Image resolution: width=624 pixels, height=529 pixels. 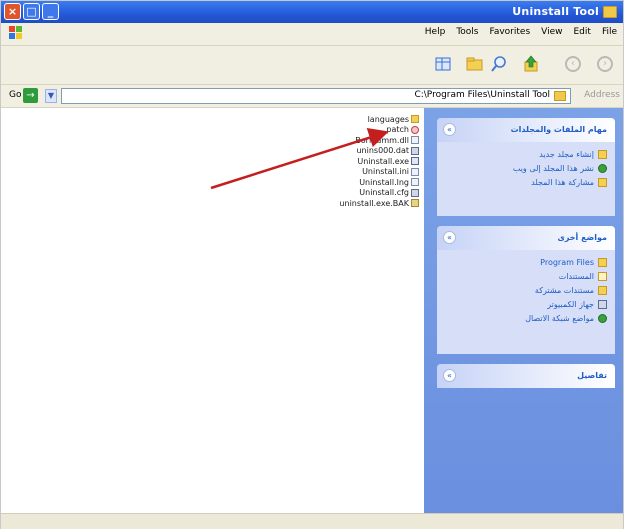 I want to click on file-name: uninstall.exe.BAK, so click(x=374, y=203).